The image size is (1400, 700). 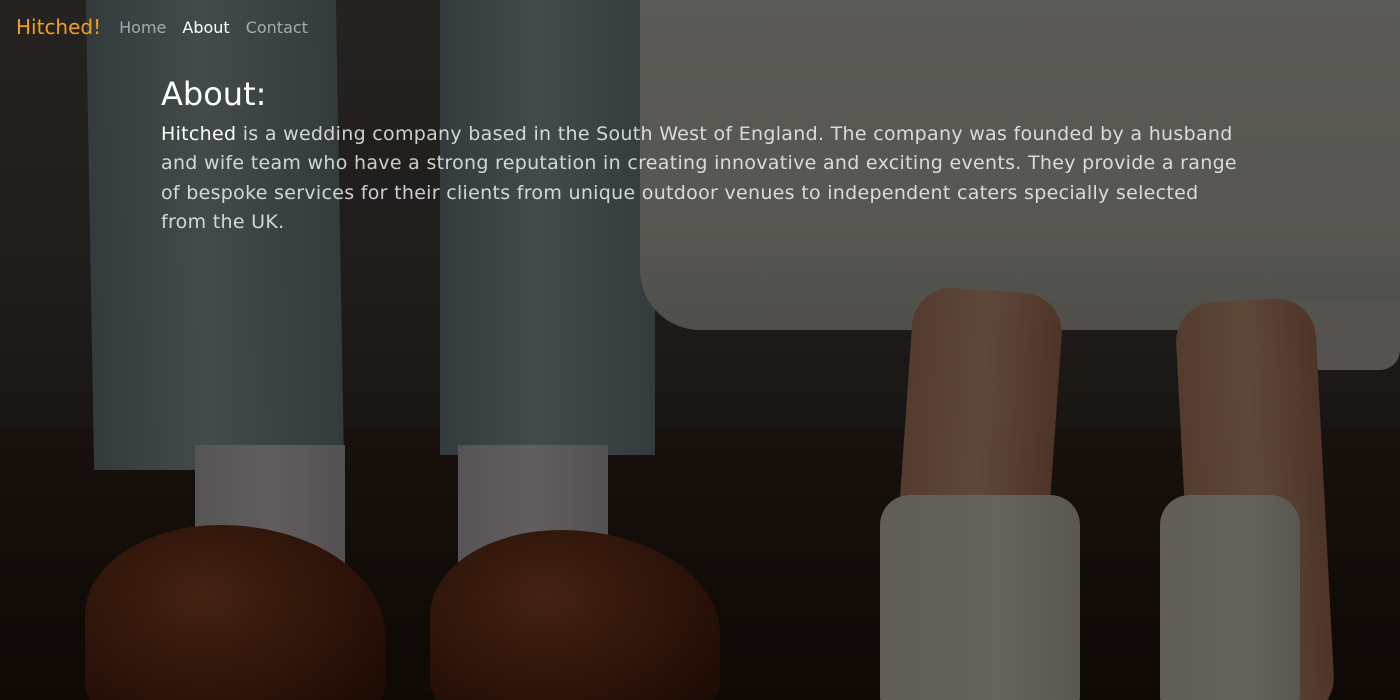 I want to click on page-title: About:, so click(x=214, y=94).